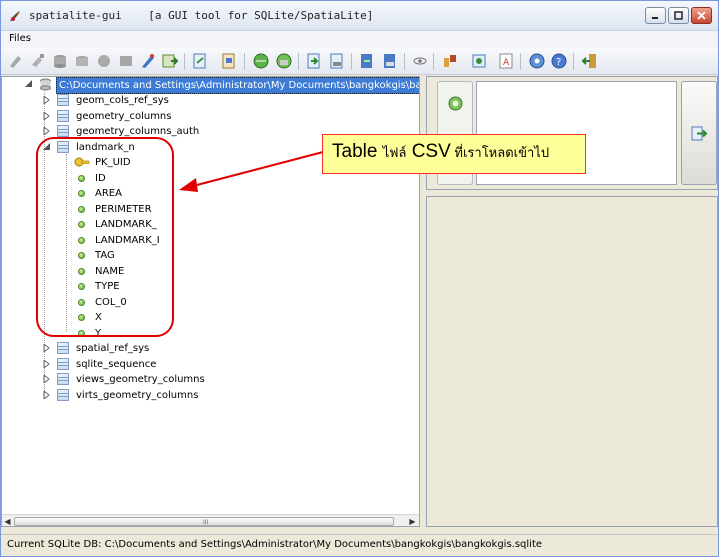 This screenshot has width=719, height=557. I want to click on app-feather-icon, so click(15, 16).